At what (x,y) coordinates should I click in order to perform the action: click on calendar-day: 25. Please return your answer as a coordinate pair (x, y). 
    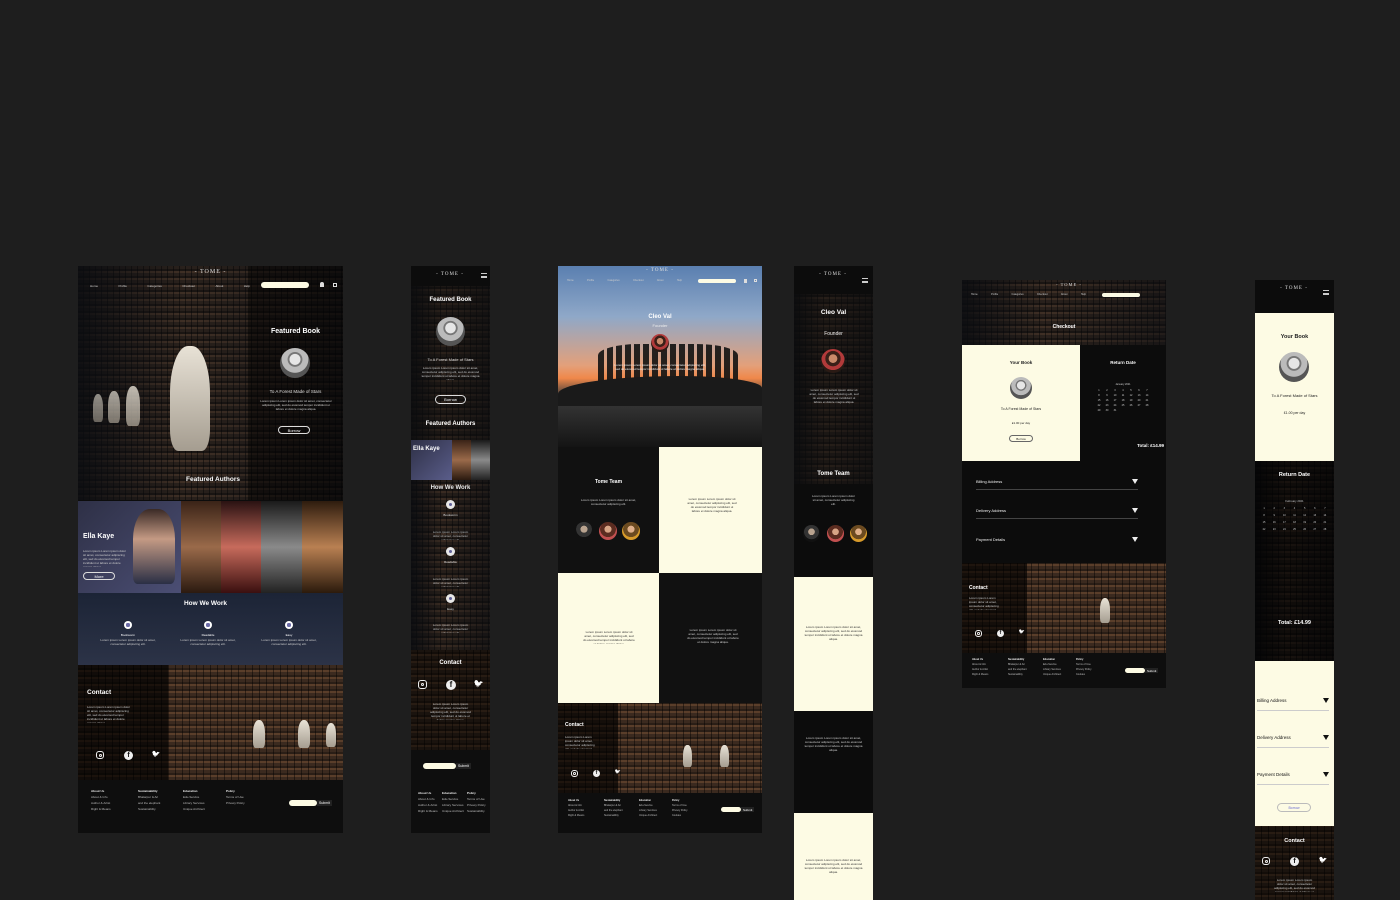
    Looking at the image, I should click on (1294, 529).